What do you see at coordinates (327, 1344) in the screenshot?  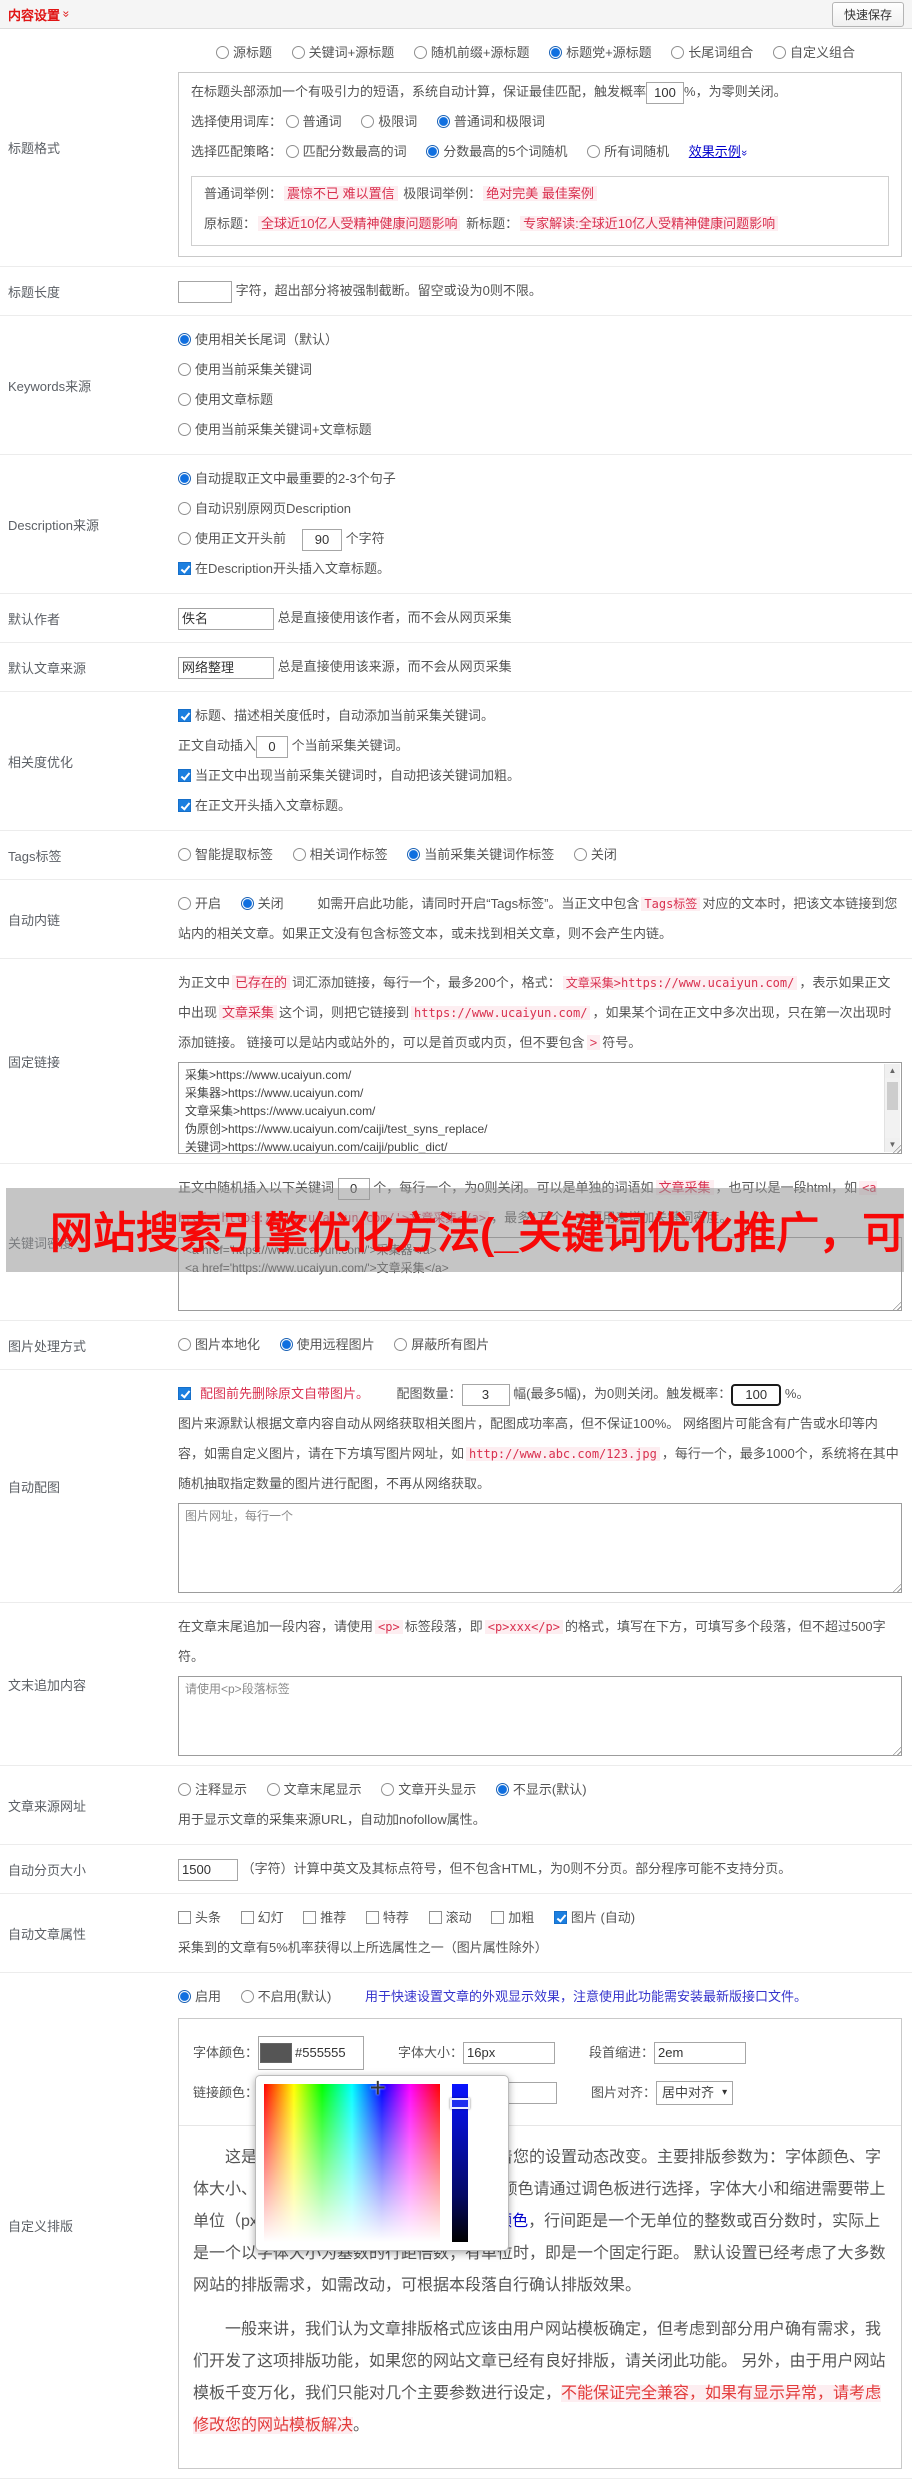 I see `radio-remote-images: 使用远程图片` at bounding box center [327, 1344].